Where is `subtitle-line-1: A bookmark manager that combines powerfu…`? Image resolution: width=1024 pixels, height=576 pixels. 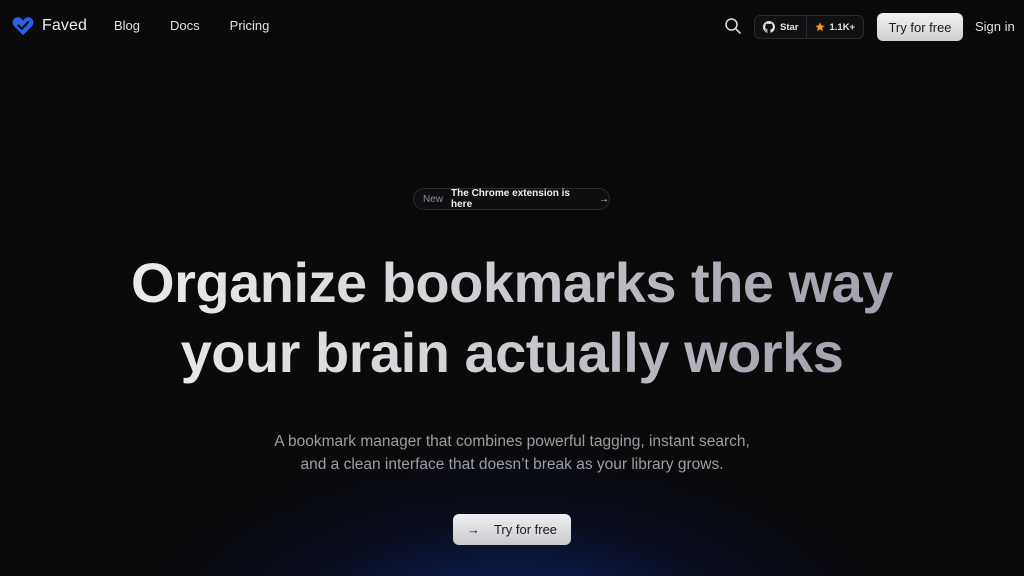 subtitle-line-1: A bookmark manager that combines powerfu… is located at coordinates (512, 441).